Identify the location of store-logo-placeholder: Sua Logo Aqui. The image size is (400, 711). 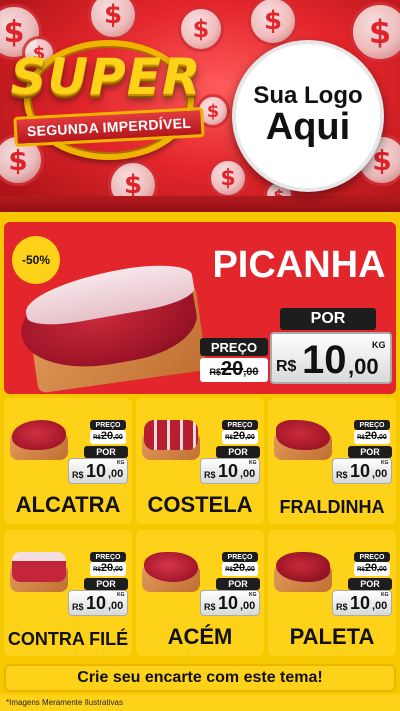
(308, 116).